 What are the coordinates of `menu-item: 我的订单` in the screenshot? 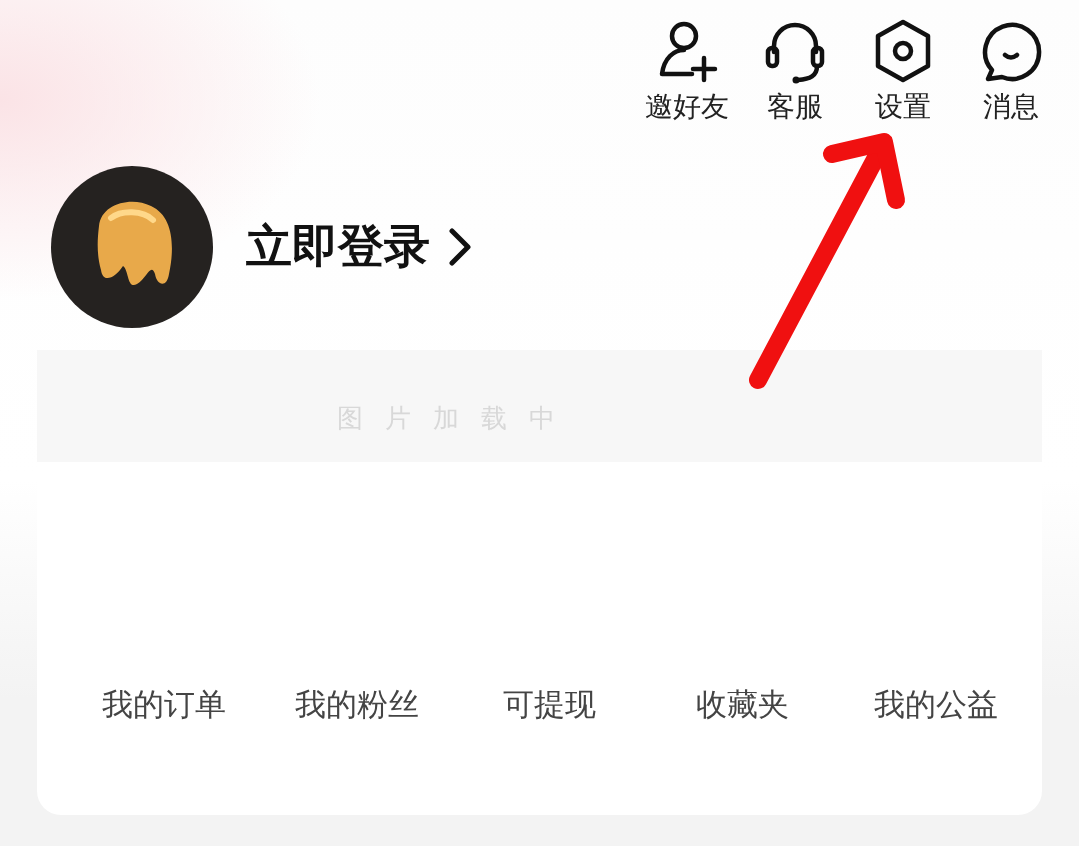 It's located at (163, 705).